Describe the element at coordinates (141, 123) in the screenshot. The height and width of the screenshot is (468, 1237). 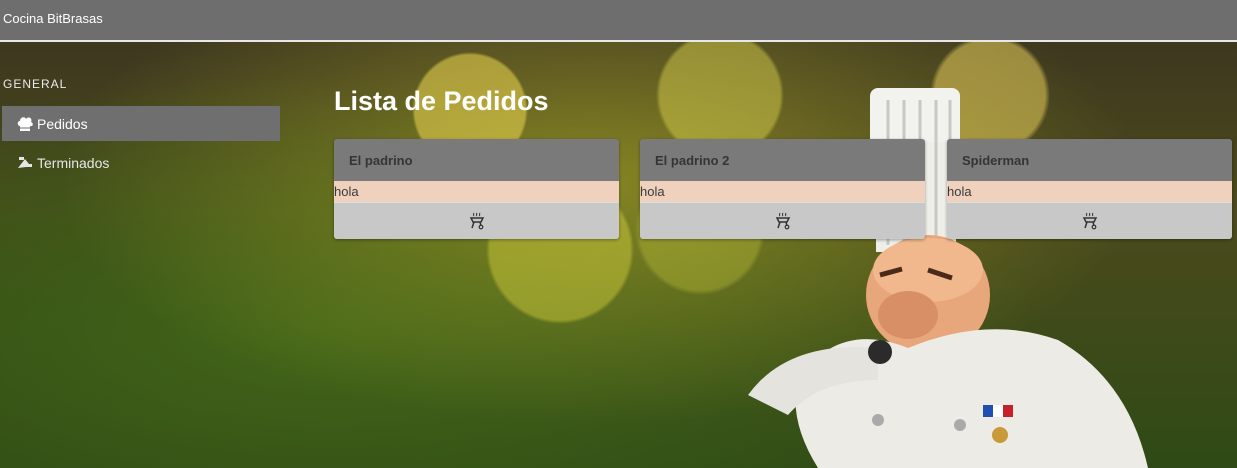
I see `sidebar-item-pedidos: Pedidos` at that location.